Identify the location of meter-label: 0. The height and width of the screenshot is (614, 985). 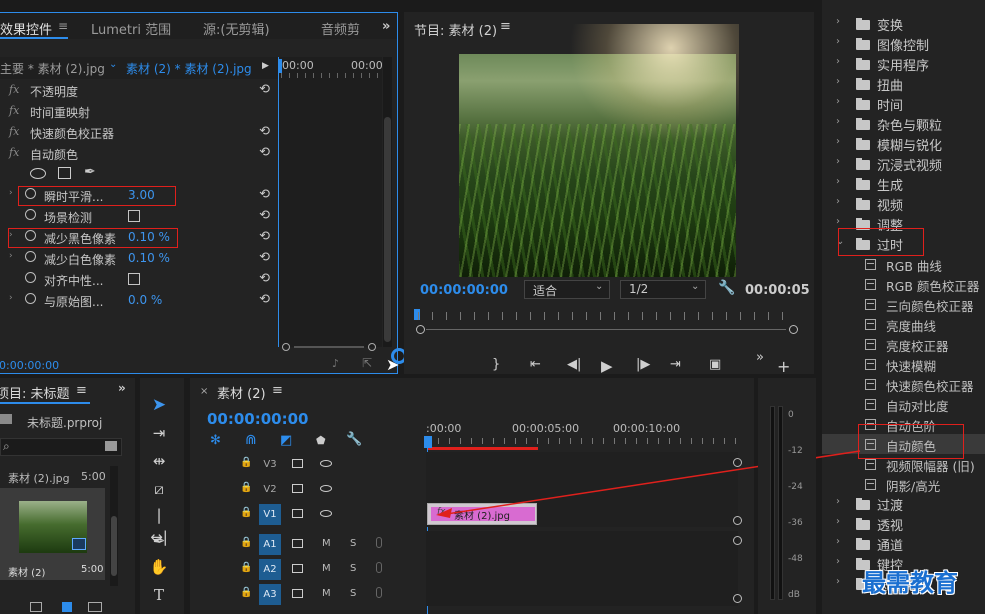
(791, 415).